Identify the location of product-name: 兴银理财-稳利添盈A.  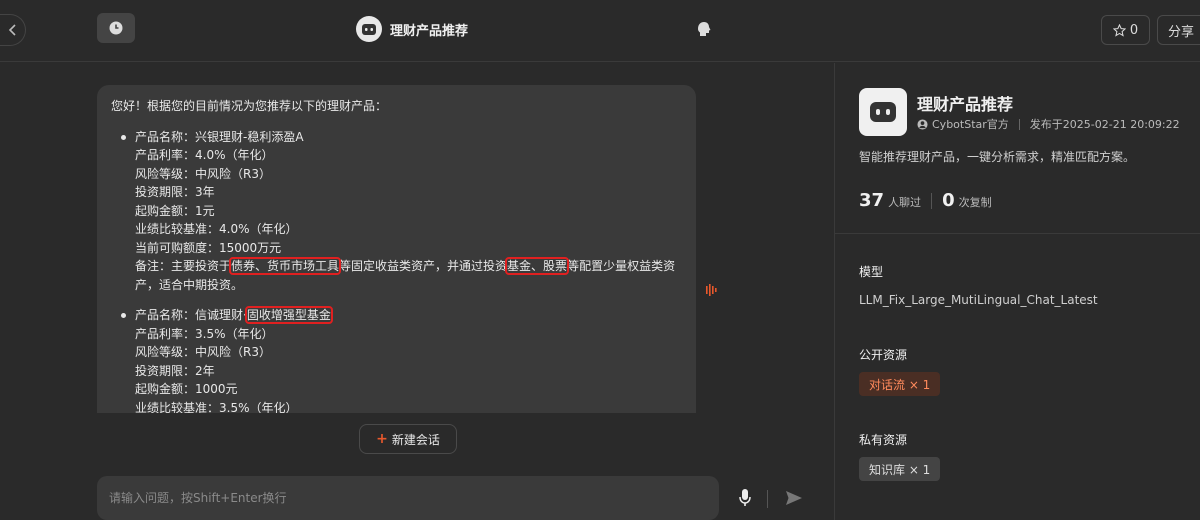
(249, 136).